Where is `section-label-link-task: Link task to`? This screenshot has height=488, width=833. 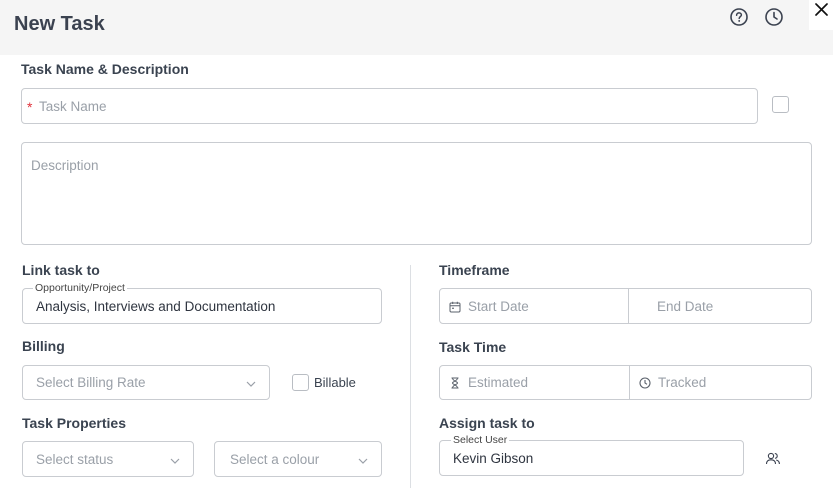
section-label-link-task: Link task to is located at coordinates (61, 270).